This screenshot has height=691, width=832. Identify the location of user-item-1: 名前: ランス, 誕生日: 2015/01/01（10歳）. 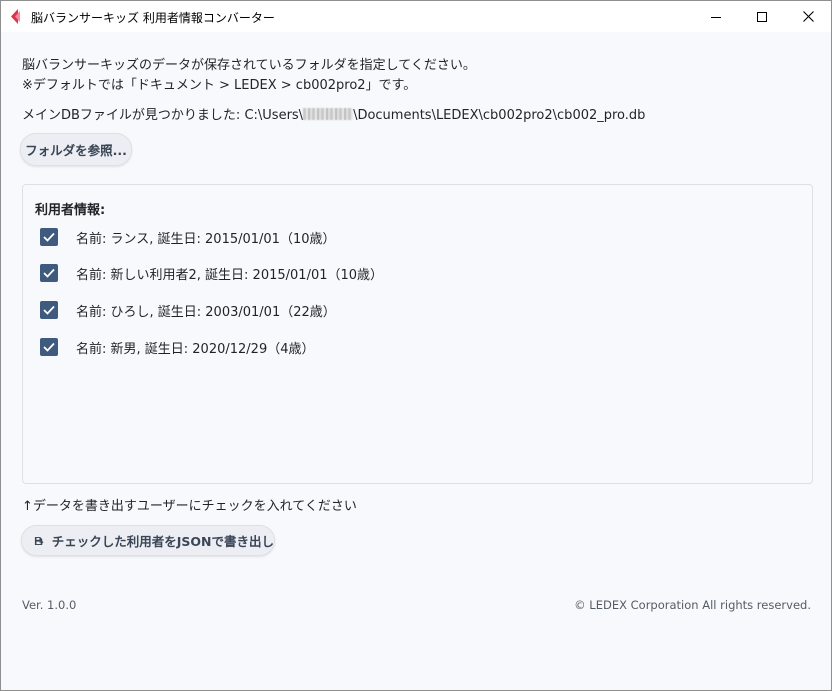
(188, 237).